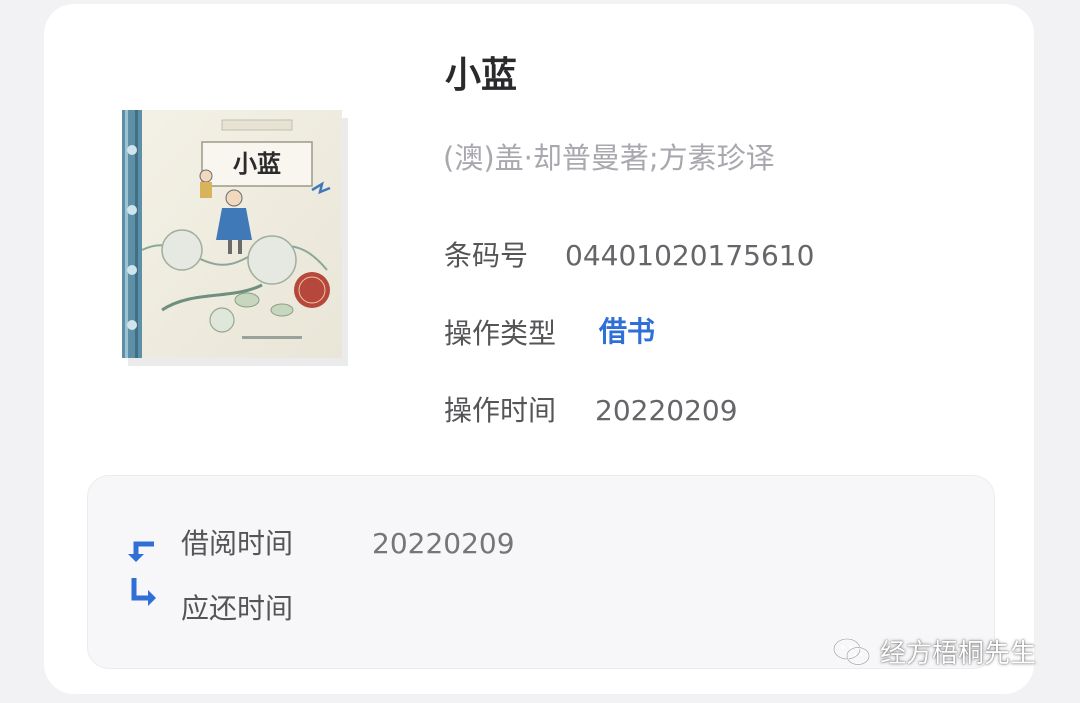 This screenshot has width=1080, height=703. Describe the element at coordinates (690, 255) in the screenshot. I see `barcode-value: 04401020175610` at that location.